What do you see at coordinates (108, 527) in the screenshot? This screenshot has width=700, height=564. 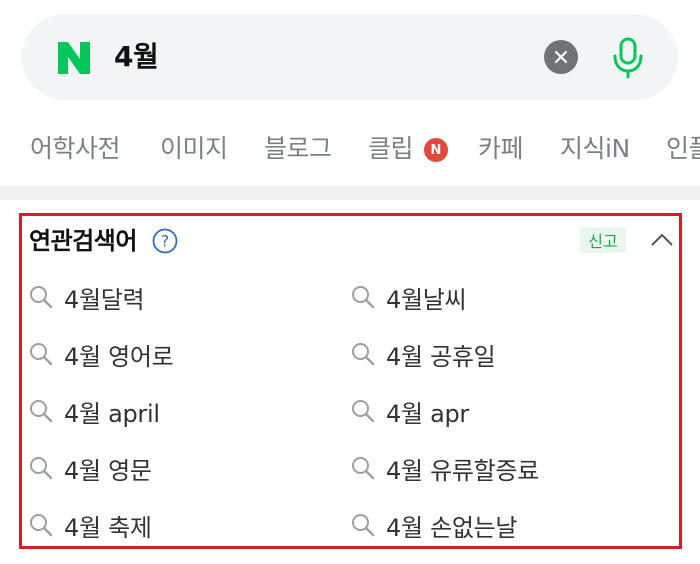 I see `related-keyword-label: 4월 축제` at bounding box center [108, 527].